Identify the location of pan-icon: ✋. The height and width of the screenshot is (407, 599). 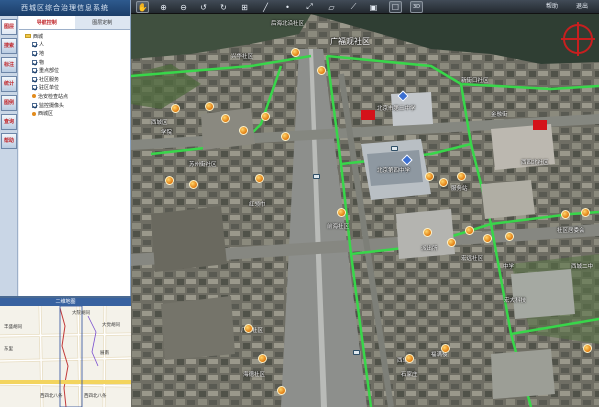
(142, 7).